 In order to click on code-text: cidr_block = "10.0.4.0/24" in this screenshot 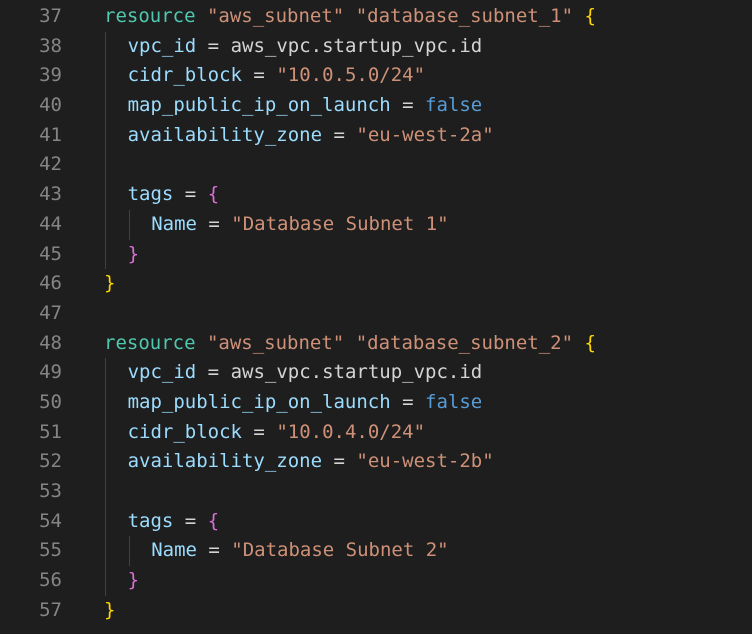, I will do `click(276, 433)`.